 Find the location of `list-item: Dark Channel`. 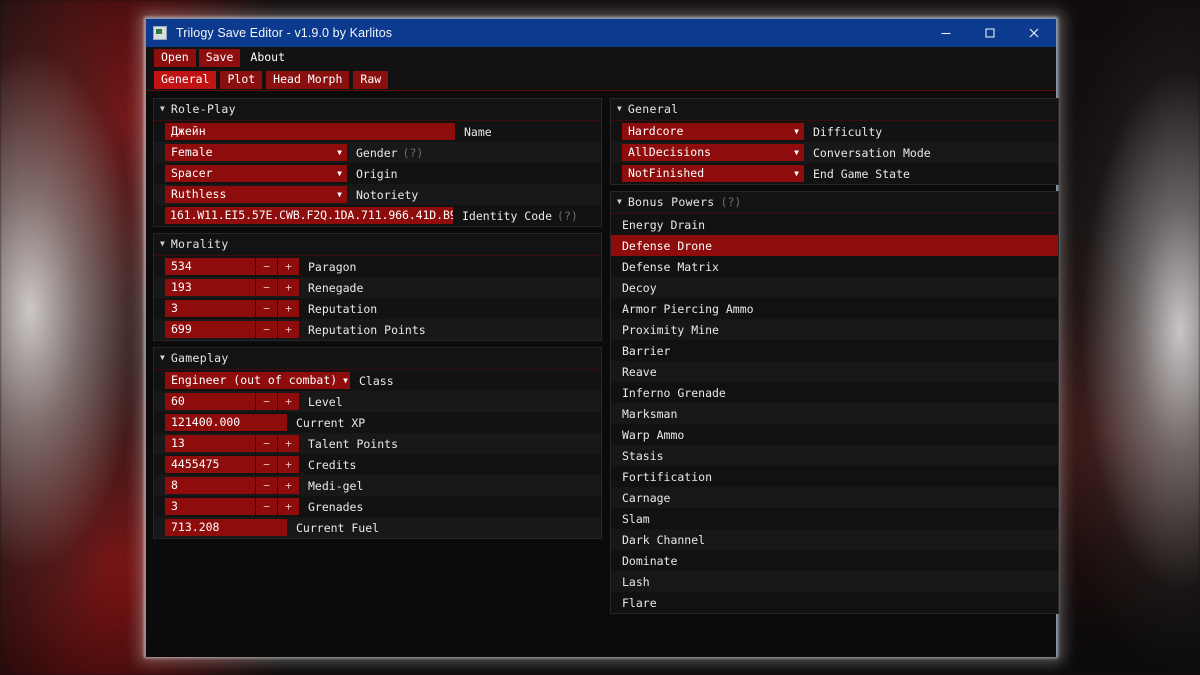

list-item: Dark Channel is located at coordinates (834, 539).